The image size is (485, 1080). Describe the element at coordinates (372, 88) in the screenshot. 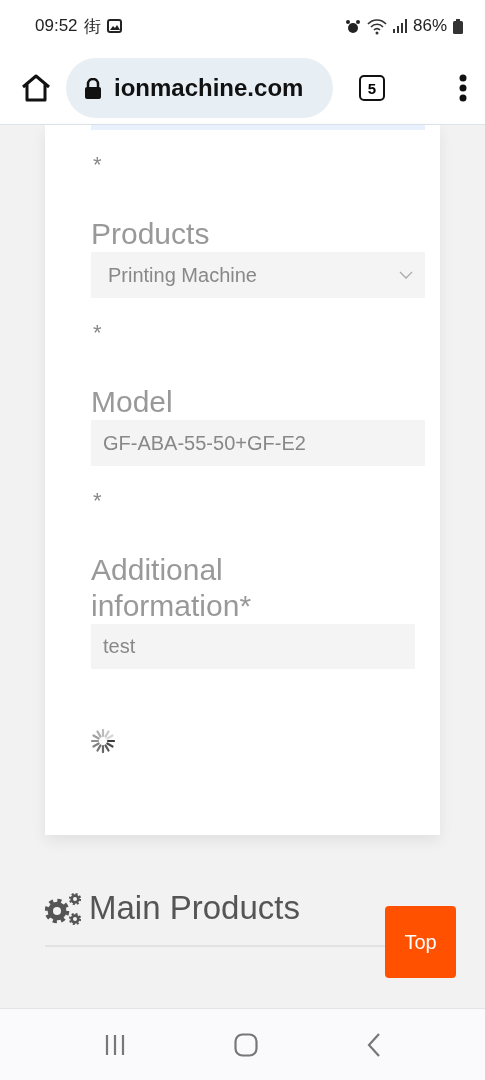

I see `tab-count: 5` at that location.